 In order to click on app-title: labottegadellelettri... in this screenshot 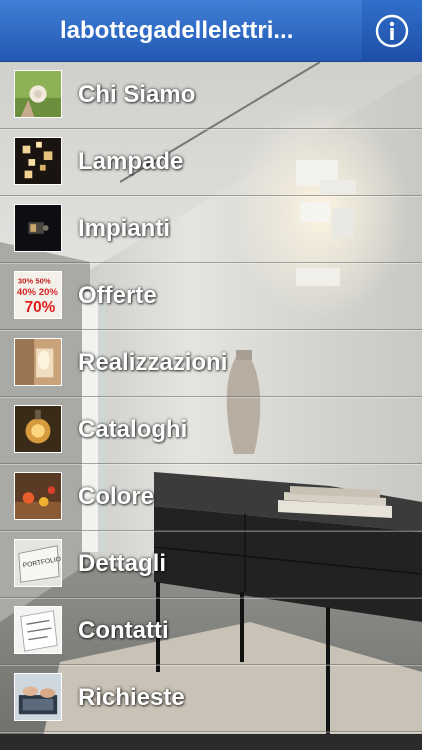, I will do `click(177, 30)`.